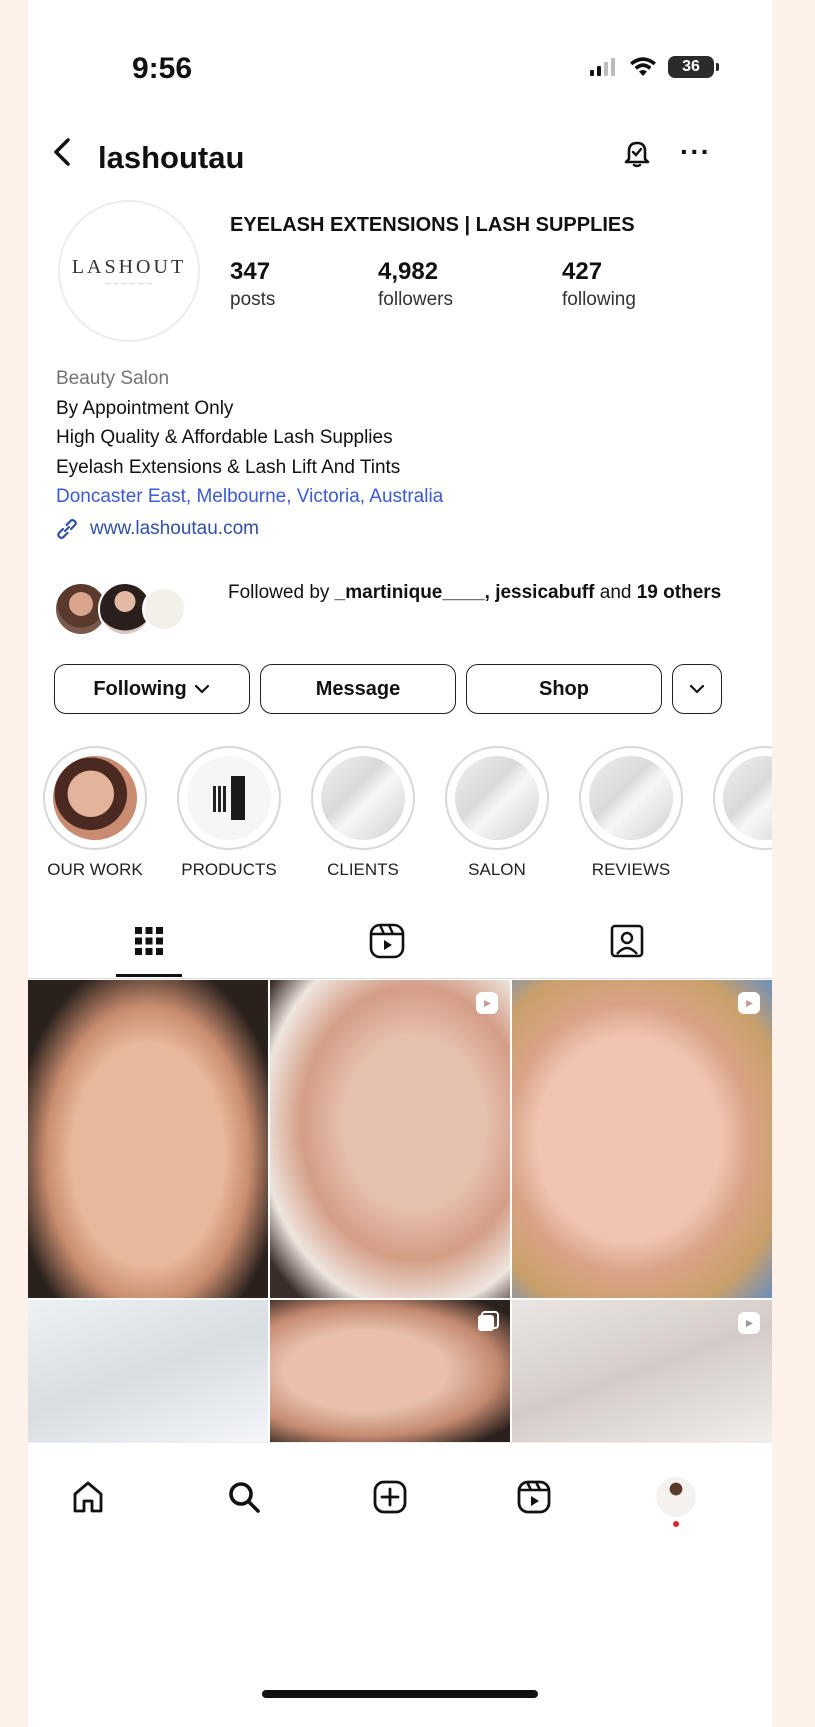  Describe the element at coordinates (174, 528) in the screenshot. I see `website-url: www.lashoutau.com` at that location.